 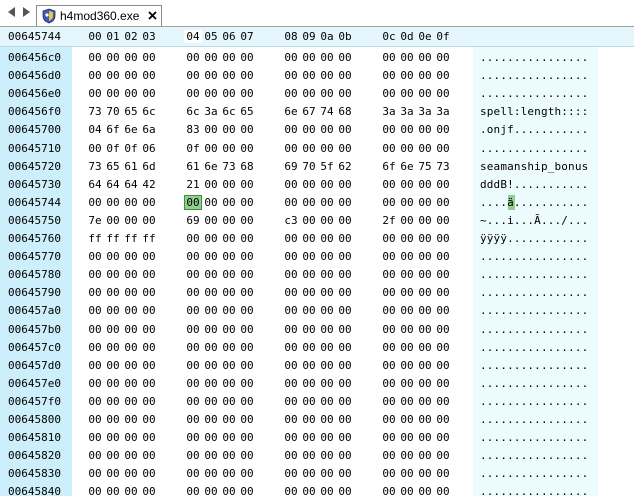 I want to click on byte-cell: 70, so click(x=309, y=166).